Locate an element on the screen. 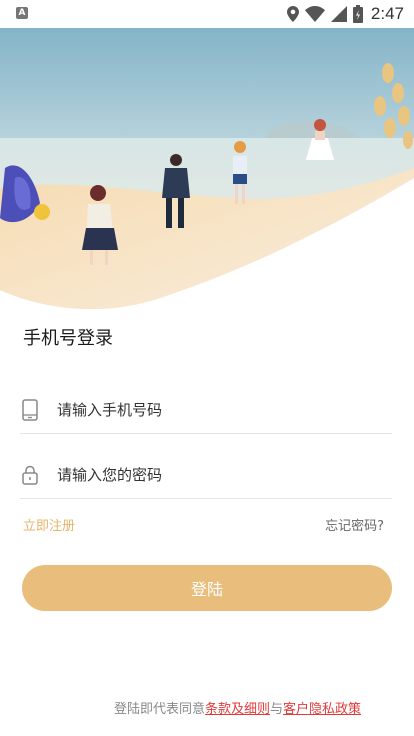 Image resolution: width=414 pixels, height=736 pixels. password-field-row is located at coordinates (206, 476).